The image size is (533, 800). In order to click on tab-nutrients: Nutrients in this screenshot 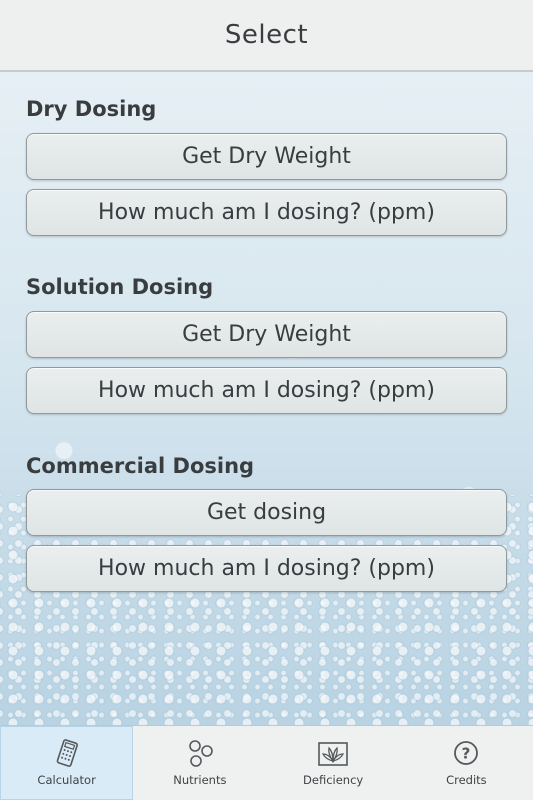, I will do `click(199, 763)`.